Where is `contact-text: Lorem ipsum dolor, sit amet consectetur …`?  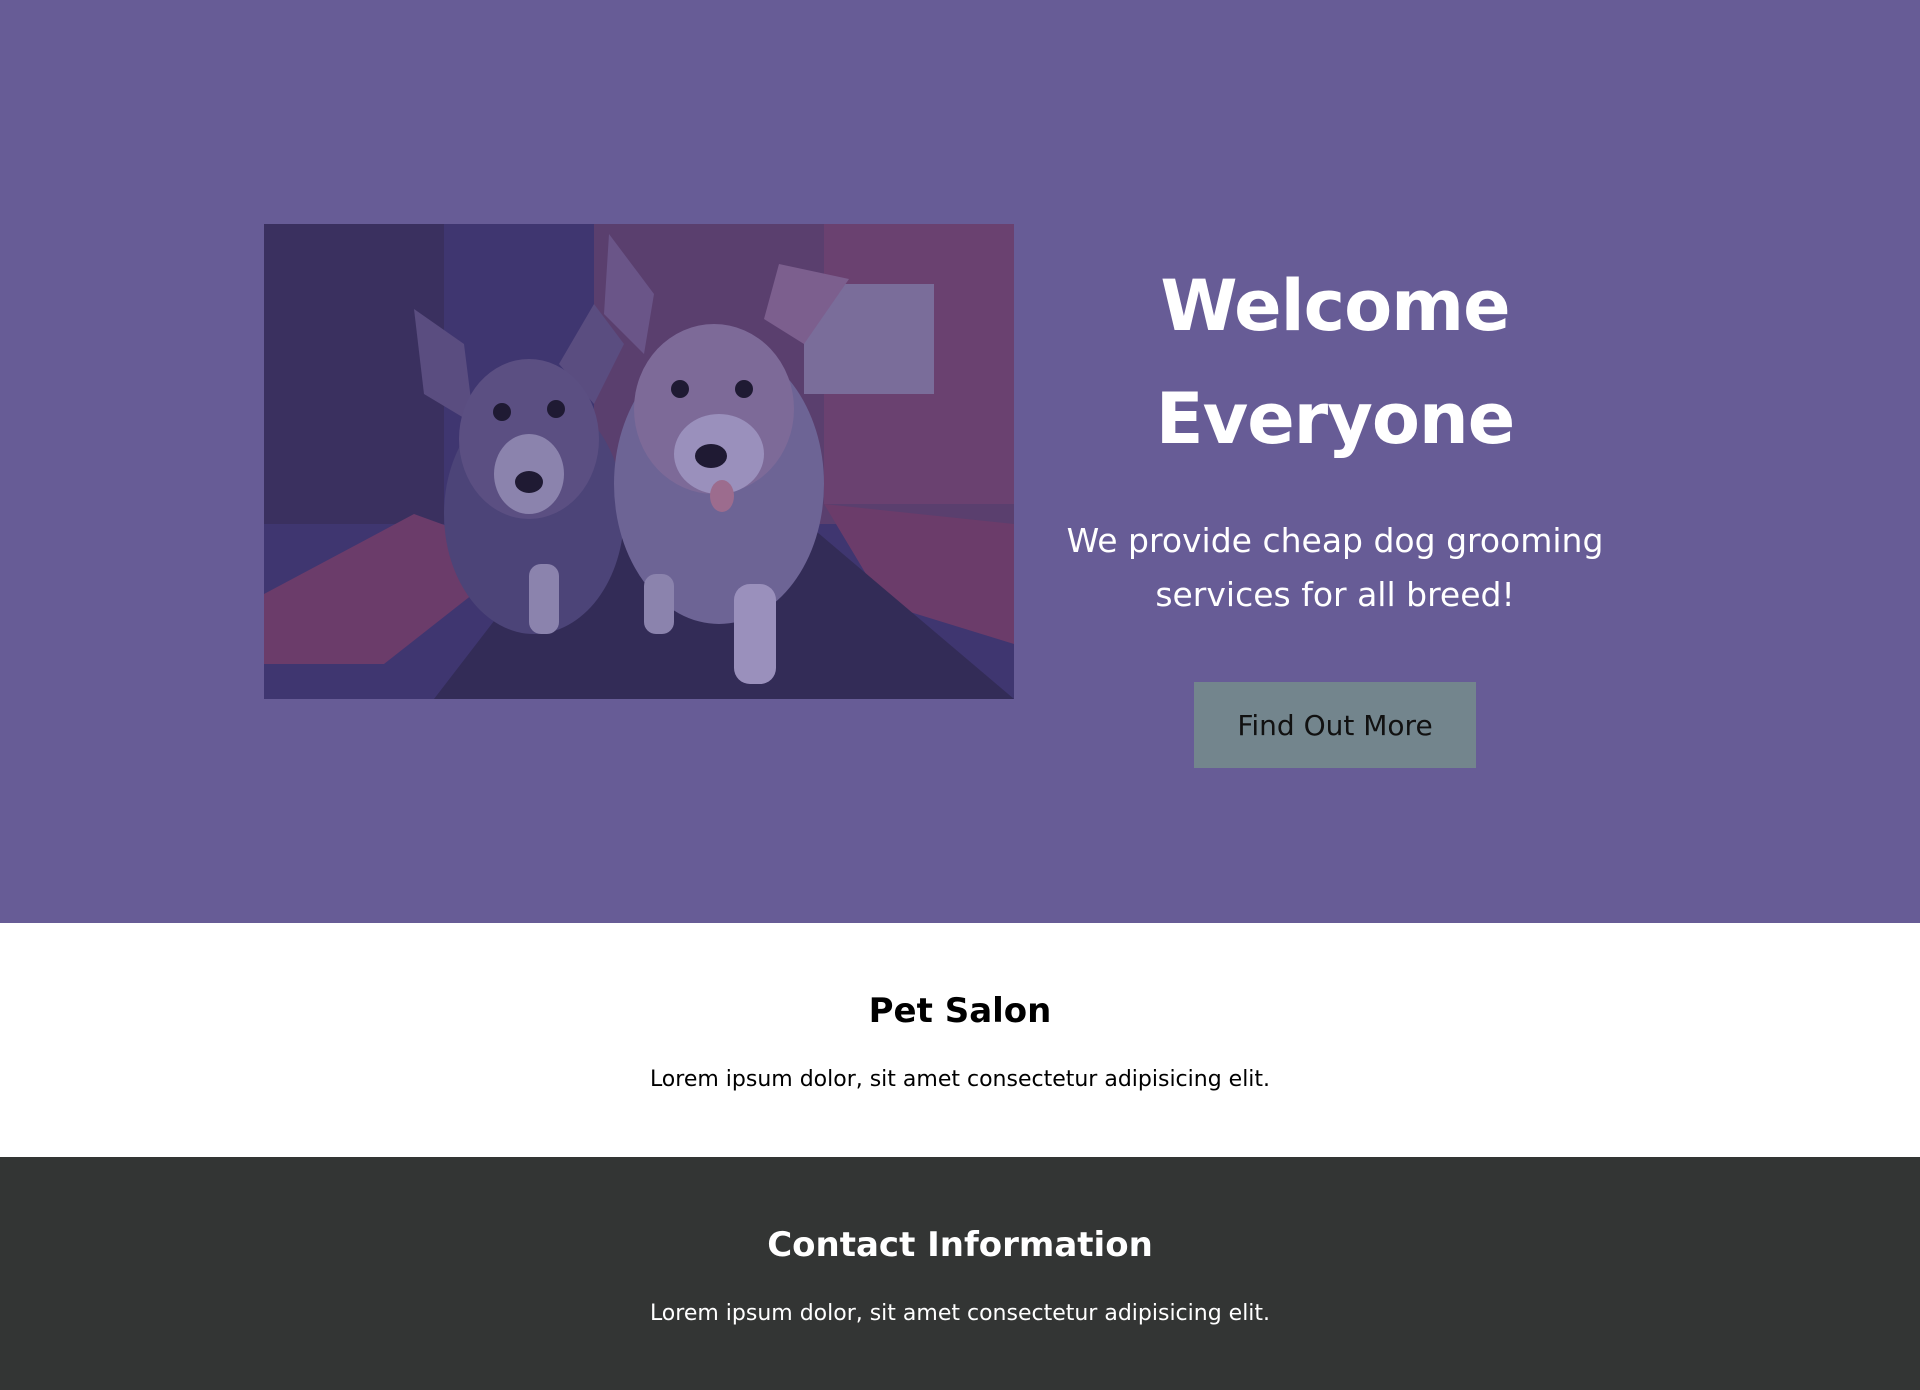 contact-text: Lorem ipsum dolor, sit amet consectetur … is located at coordinates (960, 1313).